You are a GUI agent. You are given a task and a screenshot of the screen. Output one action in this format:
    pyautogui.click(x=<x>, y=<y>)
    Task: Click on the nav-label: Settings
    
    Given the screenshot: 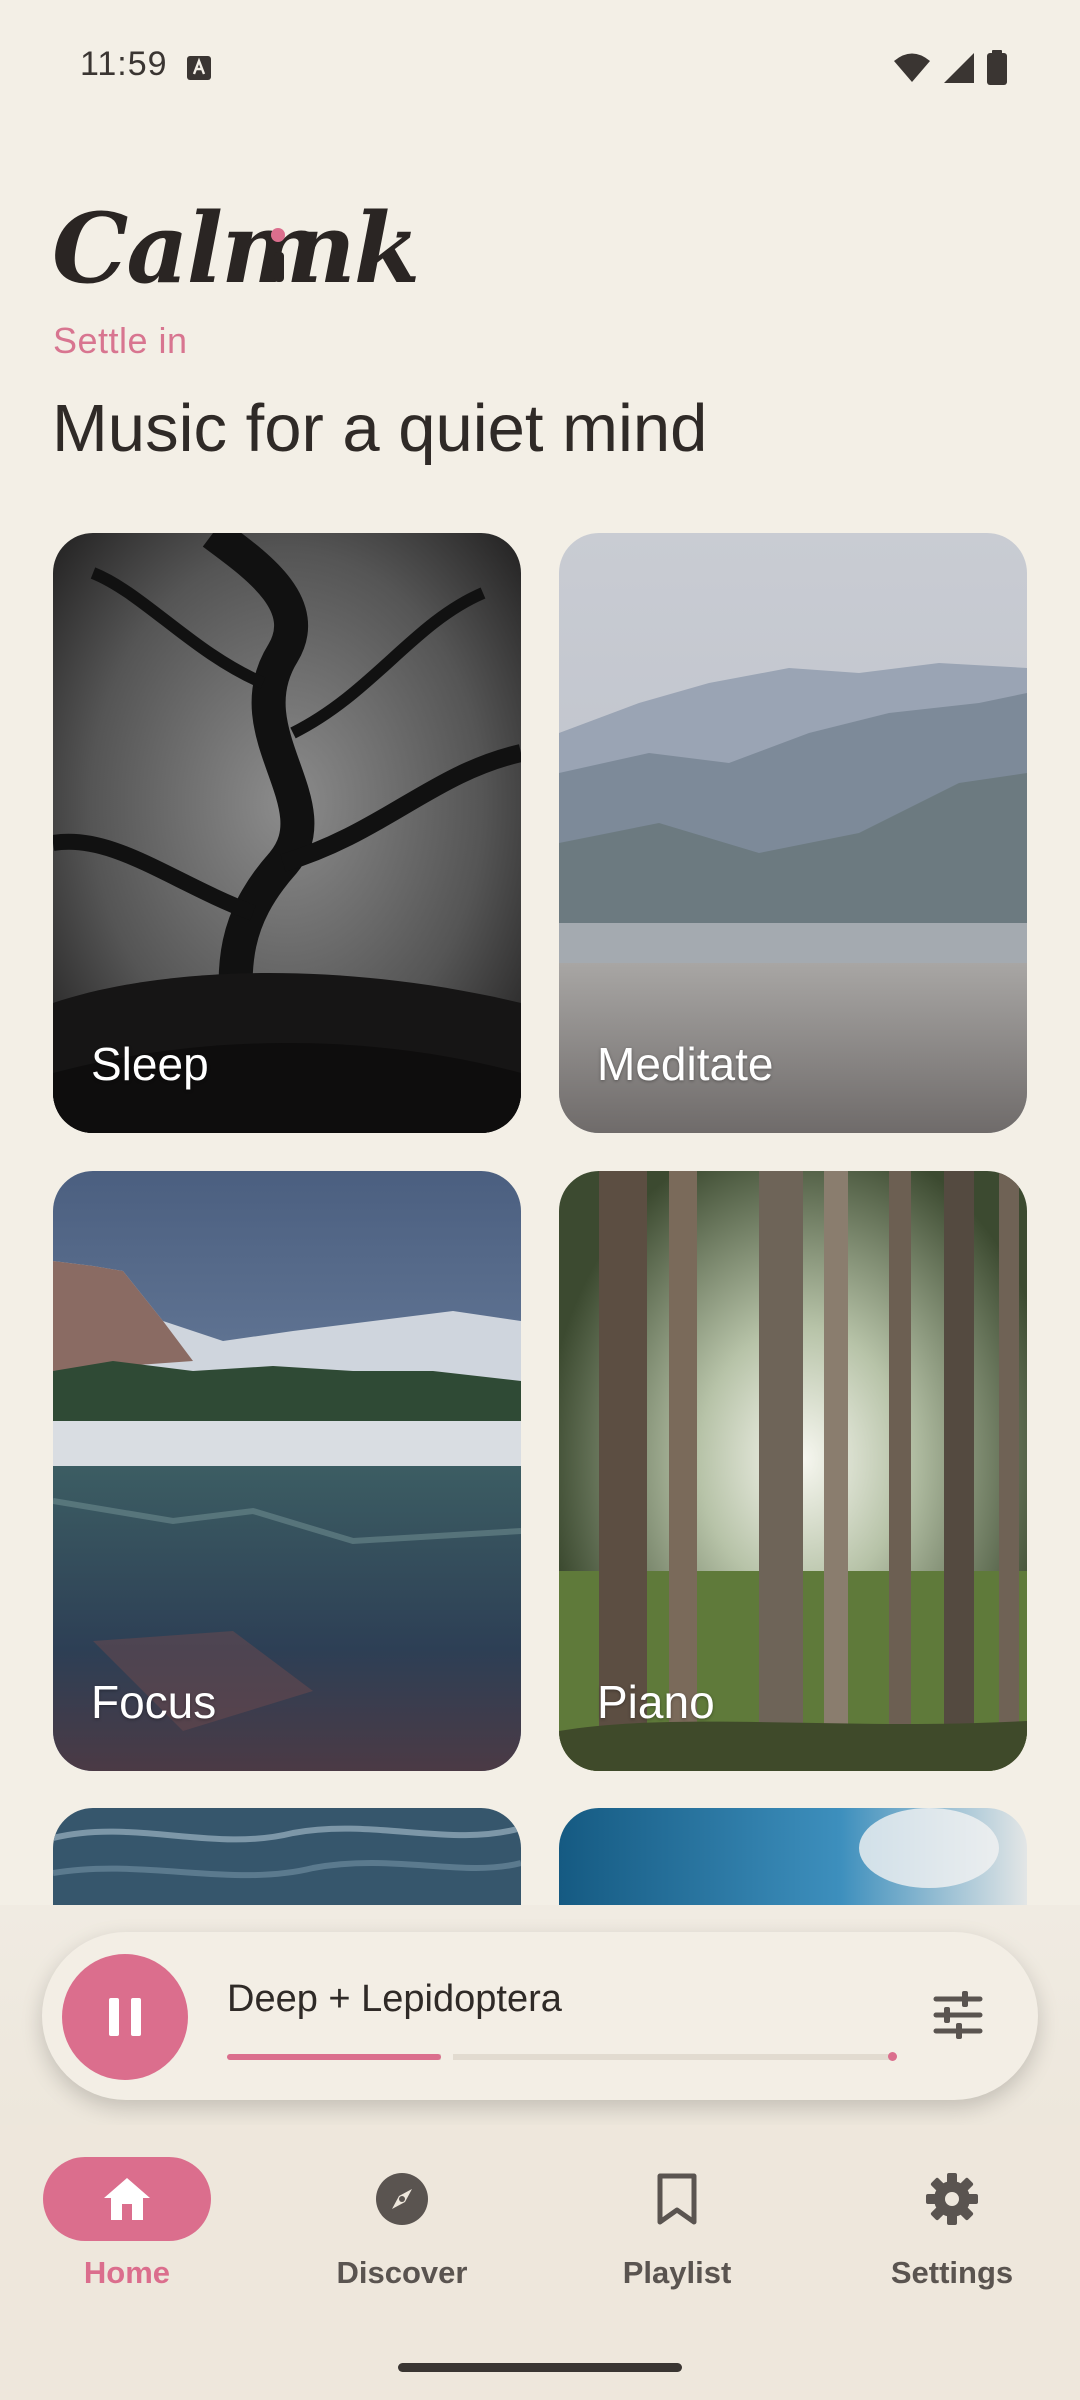 What is the action you would take?
    pyautogui.click(x=952, y=2272)
    